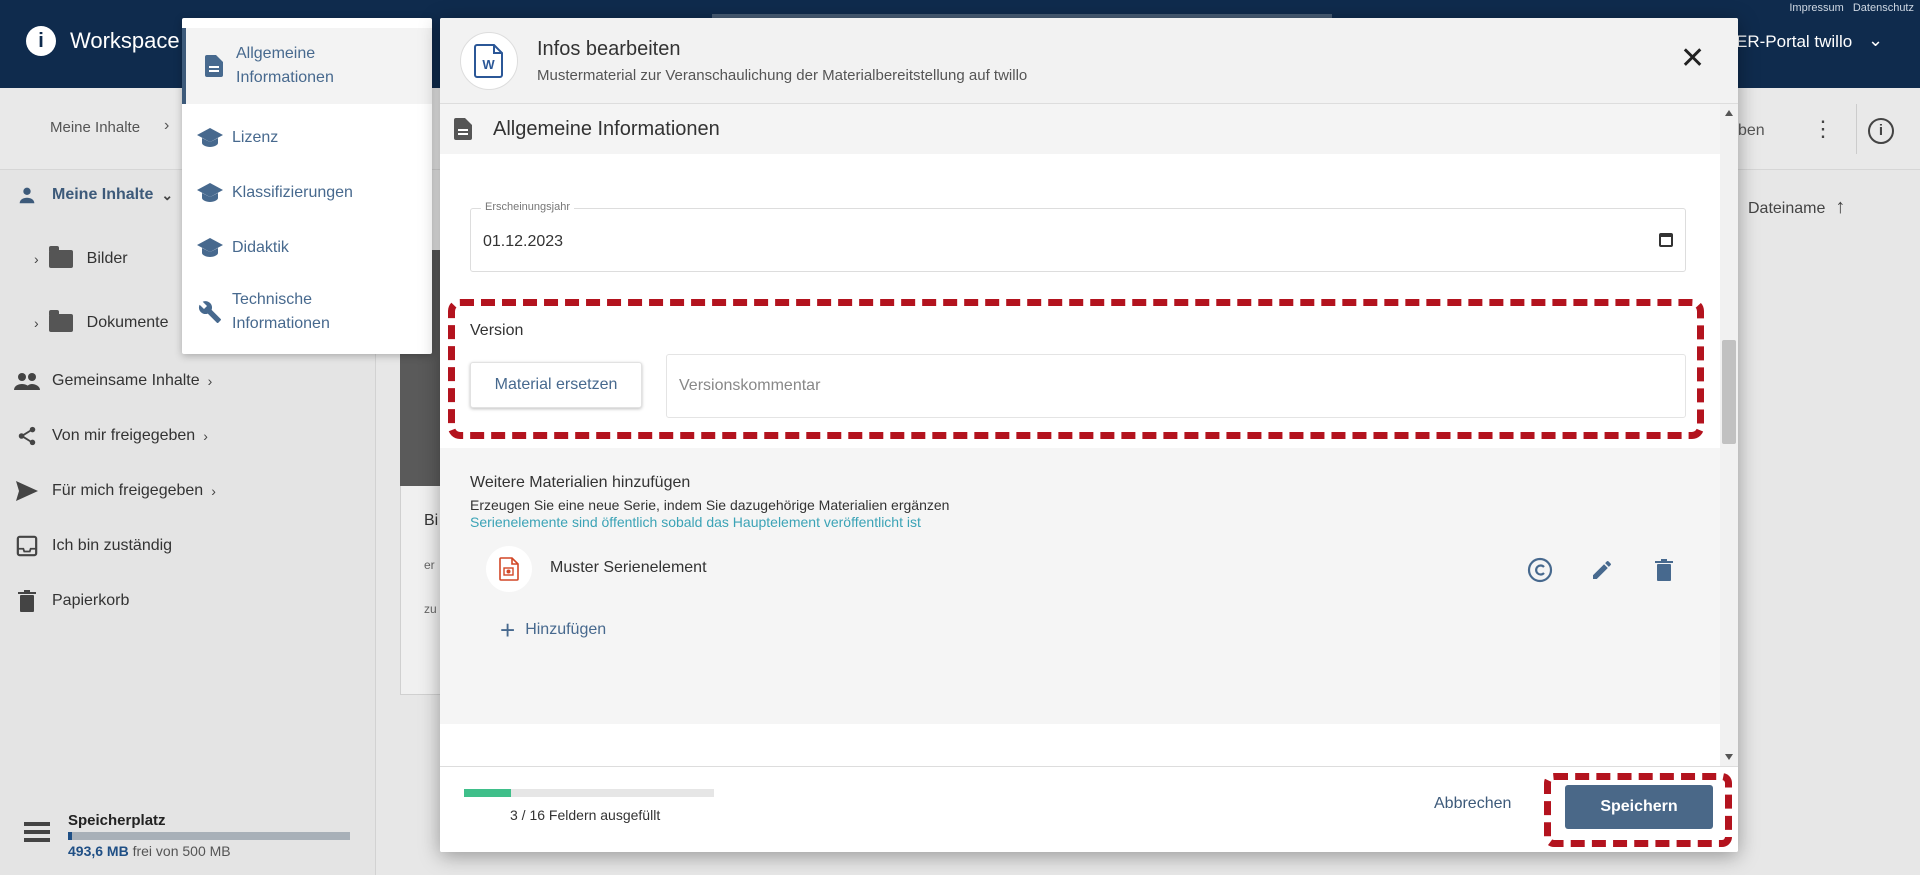 Image resolution: width=1920 pixels, height=875 pixels. I want to click on folder-icon, so click(60, 321).